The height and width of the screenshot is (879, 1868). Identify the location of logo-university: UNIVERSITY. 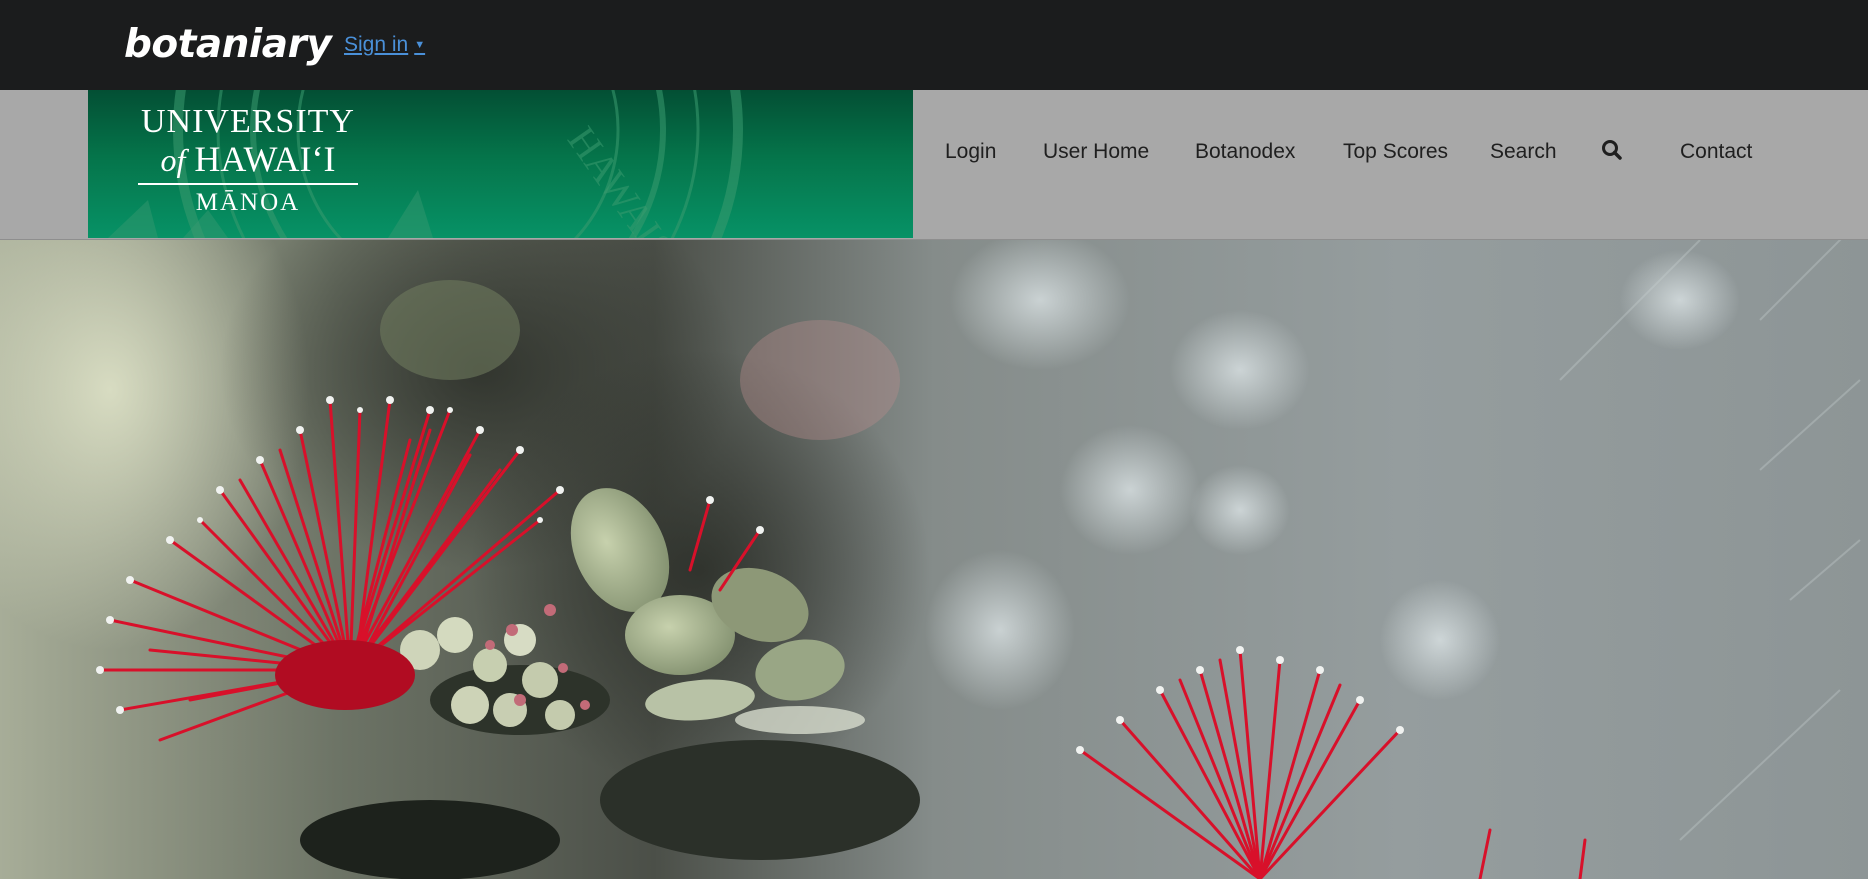
(248, 121).